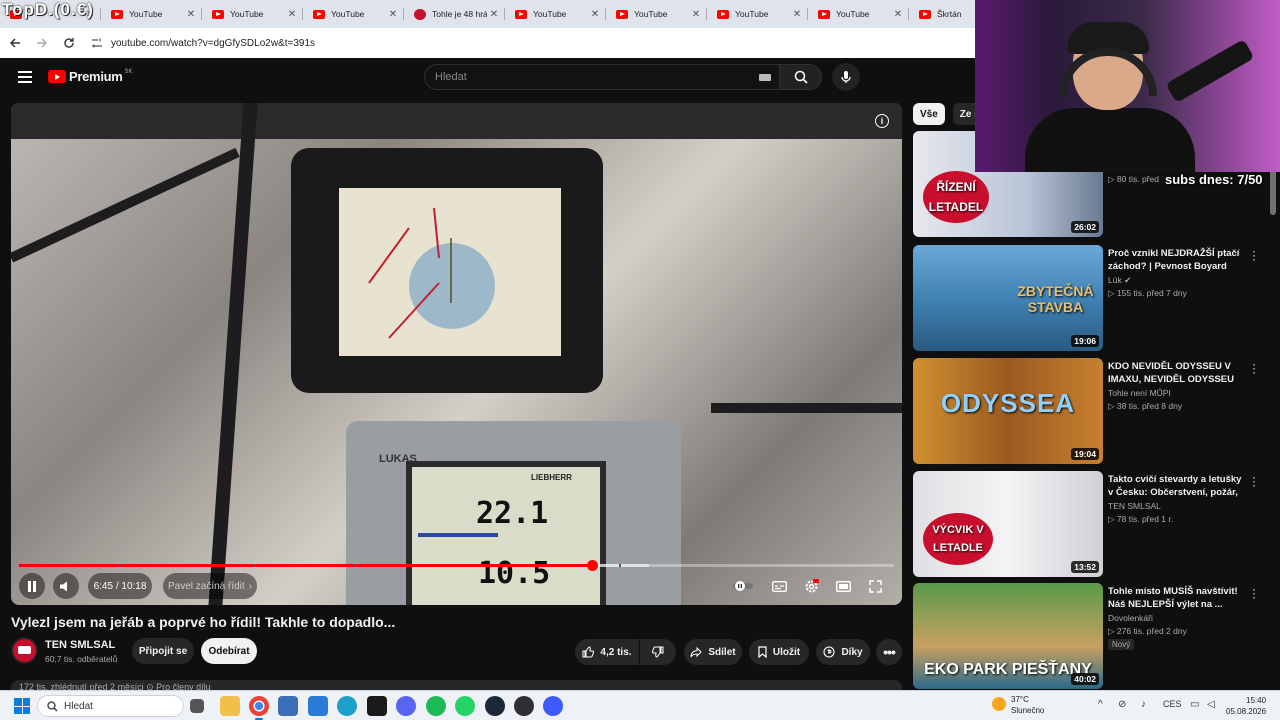 The width and height of the screenshot is (1280, 720). Describe the element at coordinates (436, 706) in the screenshot. I see `spotify-icon` at that location.